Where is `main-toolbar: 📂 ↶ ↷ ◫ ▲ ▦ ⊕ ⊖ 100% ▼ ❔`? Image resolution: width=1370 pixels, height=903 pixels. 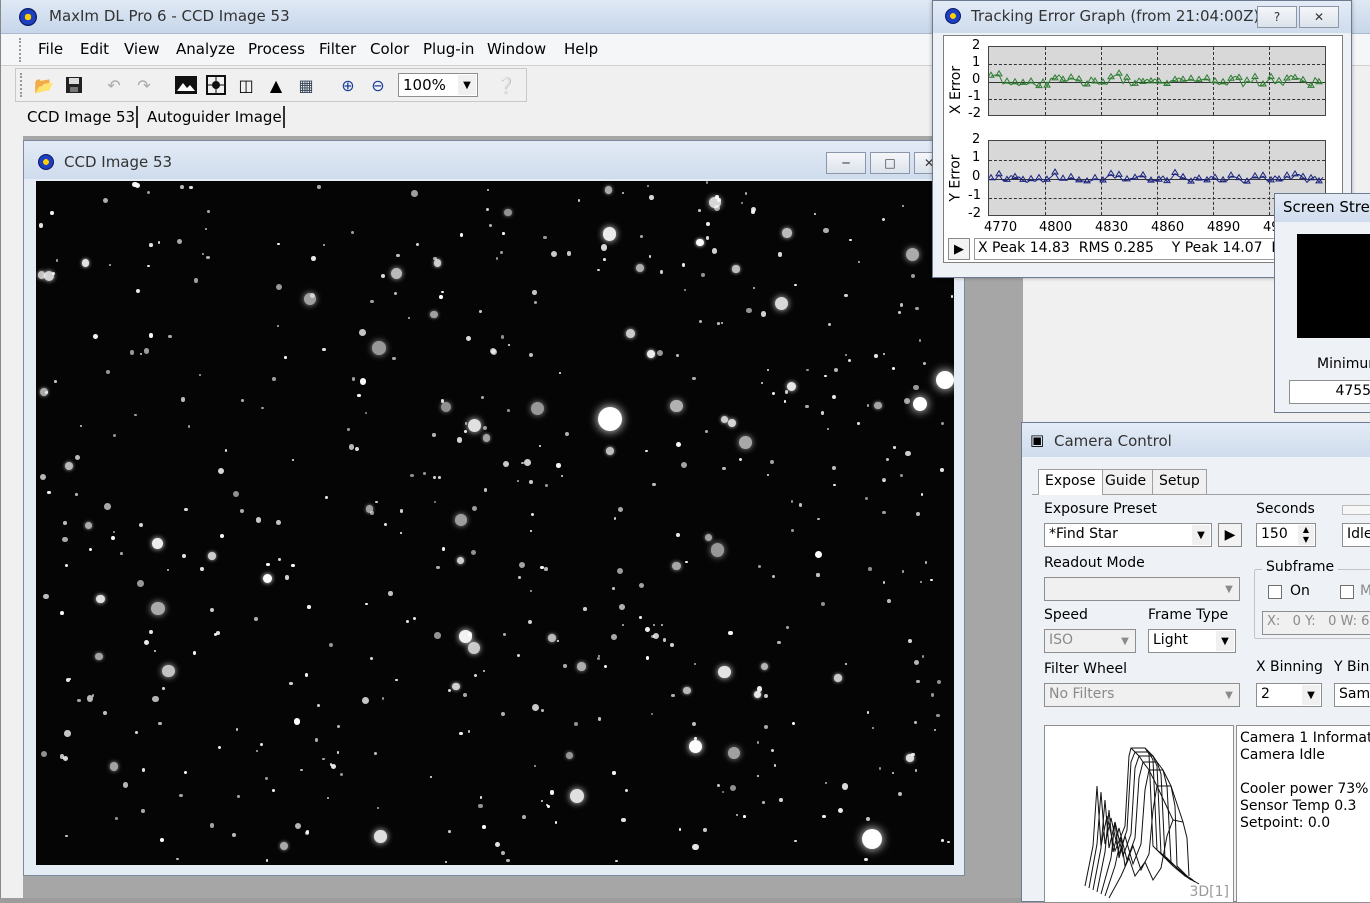
main-toolbar: 📂 ↶ ↷ ◫ ▲ ▦ ⊕ ⊖ 100% ▼ ❔ is located at coordinates (271, 85).